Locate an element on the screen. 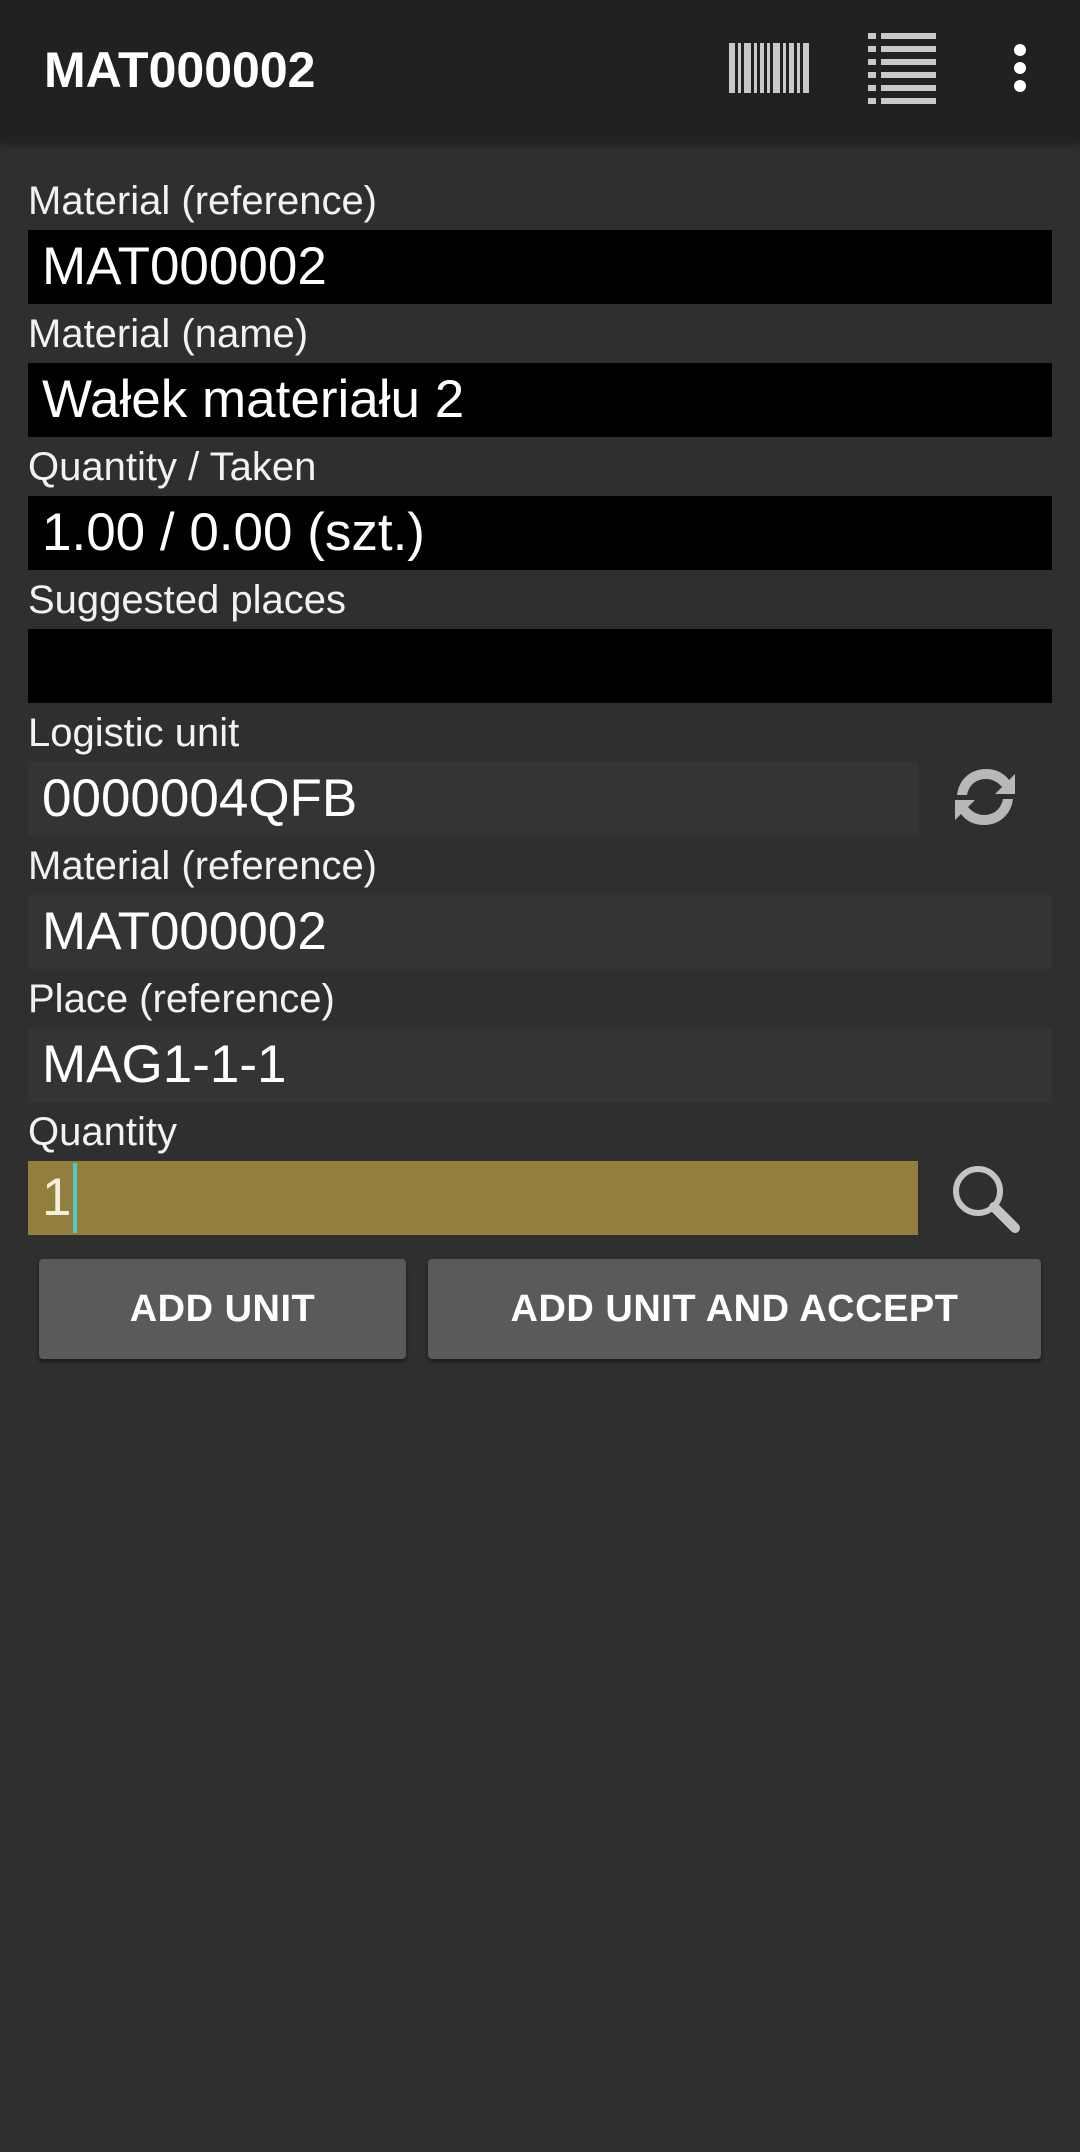  list-icon is located at coordinates (903, 68).